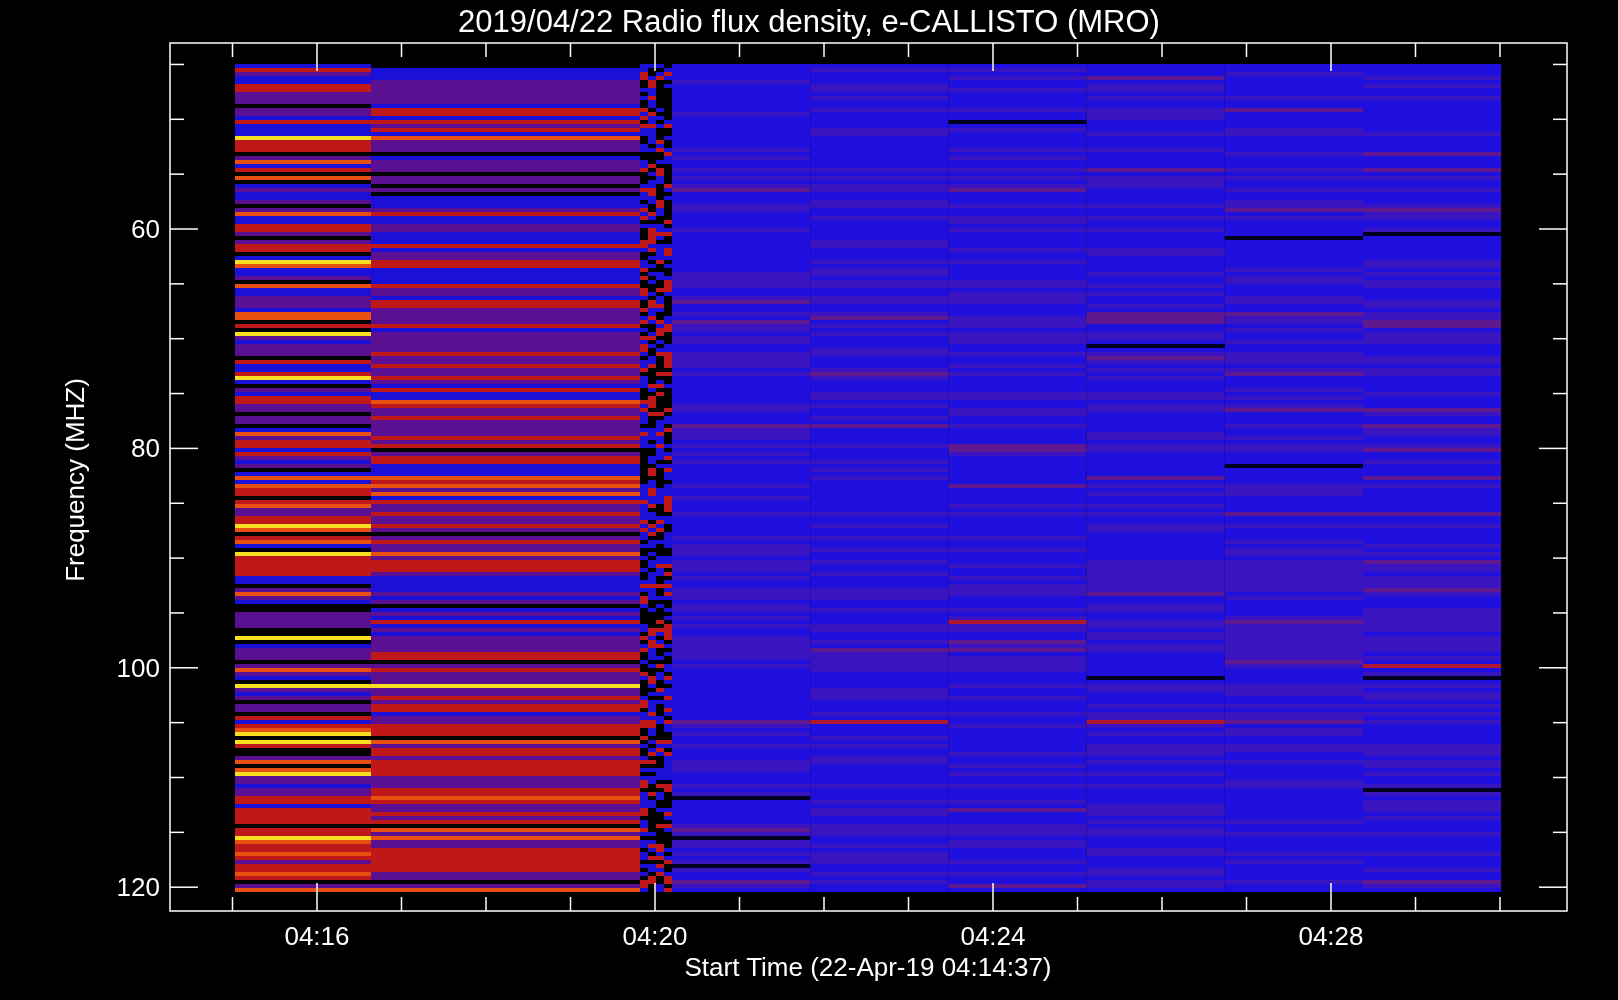 Image resolution: width=1618 pixels, height=1000 pixels. What do you see at coordinates (1331, 936) in the screenshot?
I see `tick-label: 04:28` at bounding box center [1331, 936].